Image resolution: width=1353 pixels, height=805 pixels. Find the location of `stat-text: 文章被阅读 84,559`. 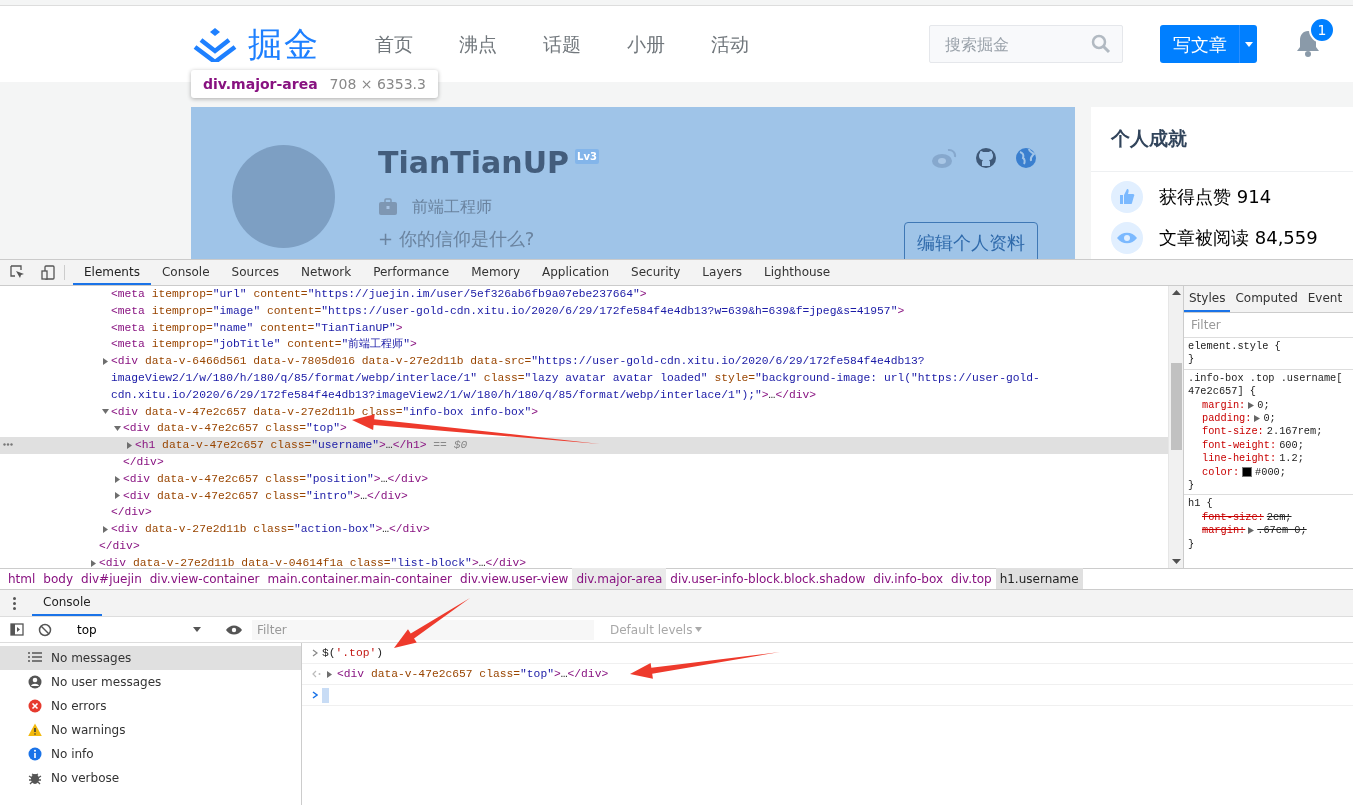

stat-text: 文章被阅读 84,559 is located at coordinates (1238, 238).